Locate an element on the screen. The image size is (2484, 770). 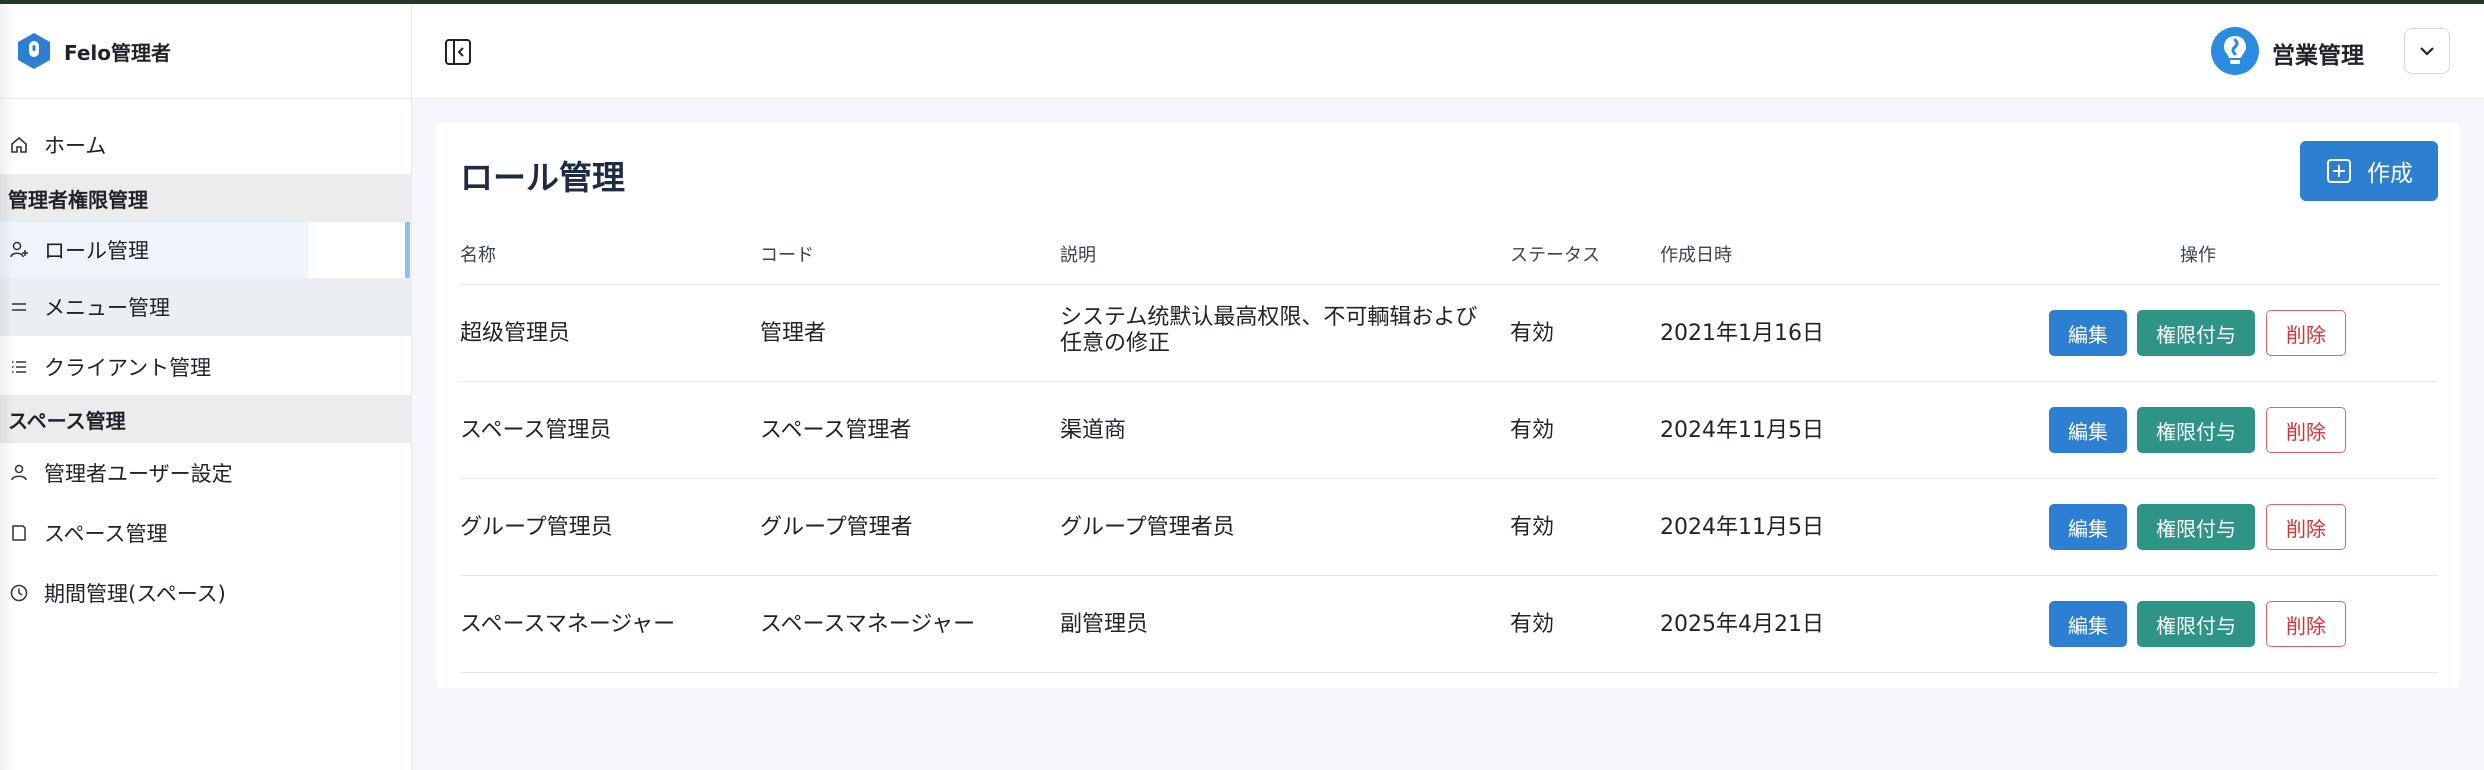
sidebar-toggle-button is located at coordinates (458, 52).